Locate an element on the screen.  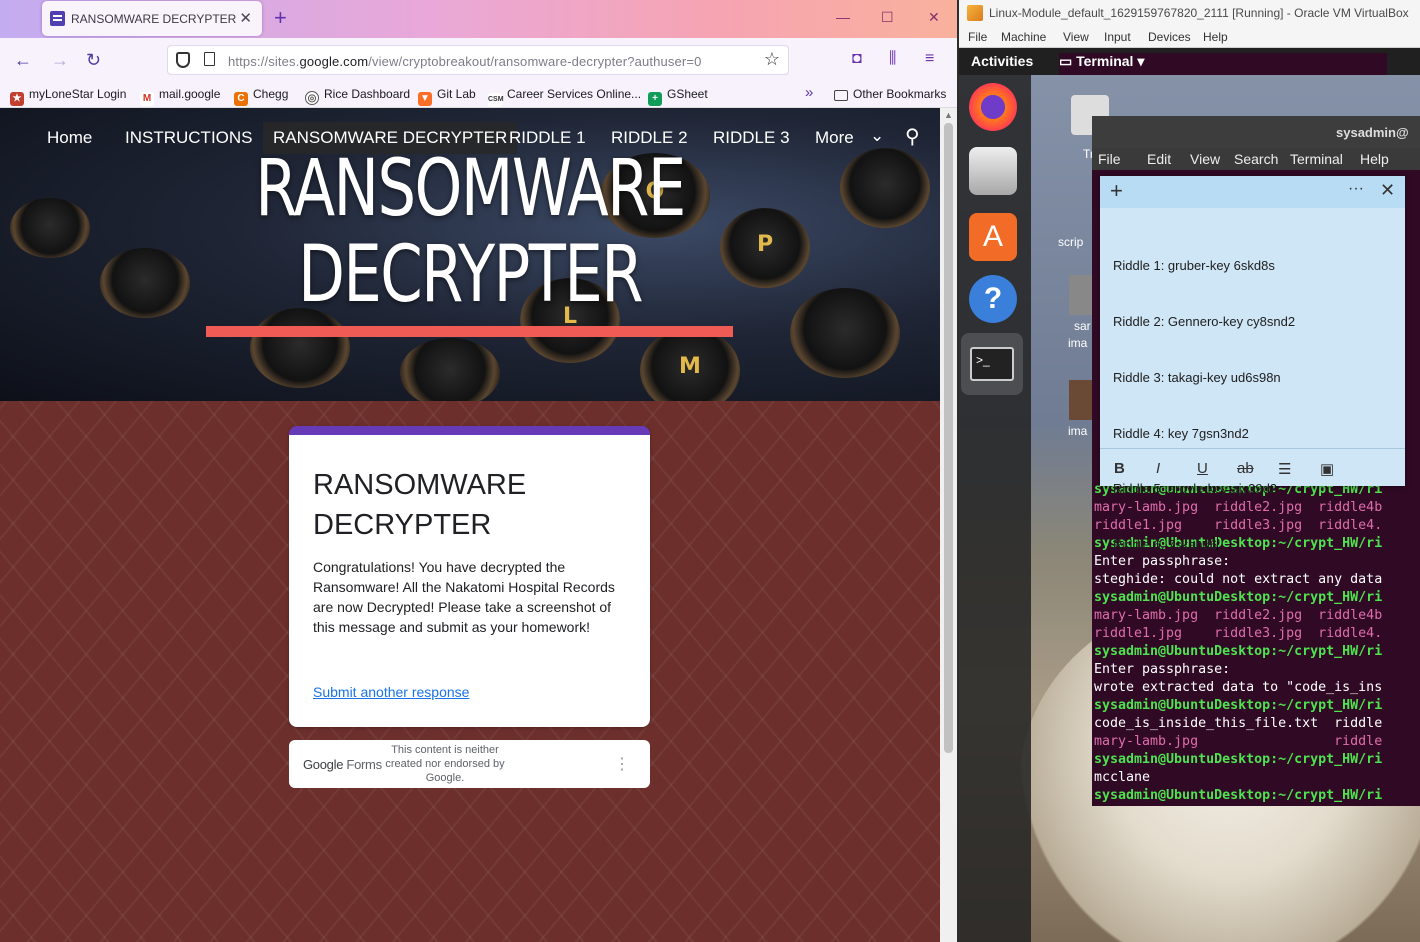
text-cursor is located at coordinates (1218, 544).